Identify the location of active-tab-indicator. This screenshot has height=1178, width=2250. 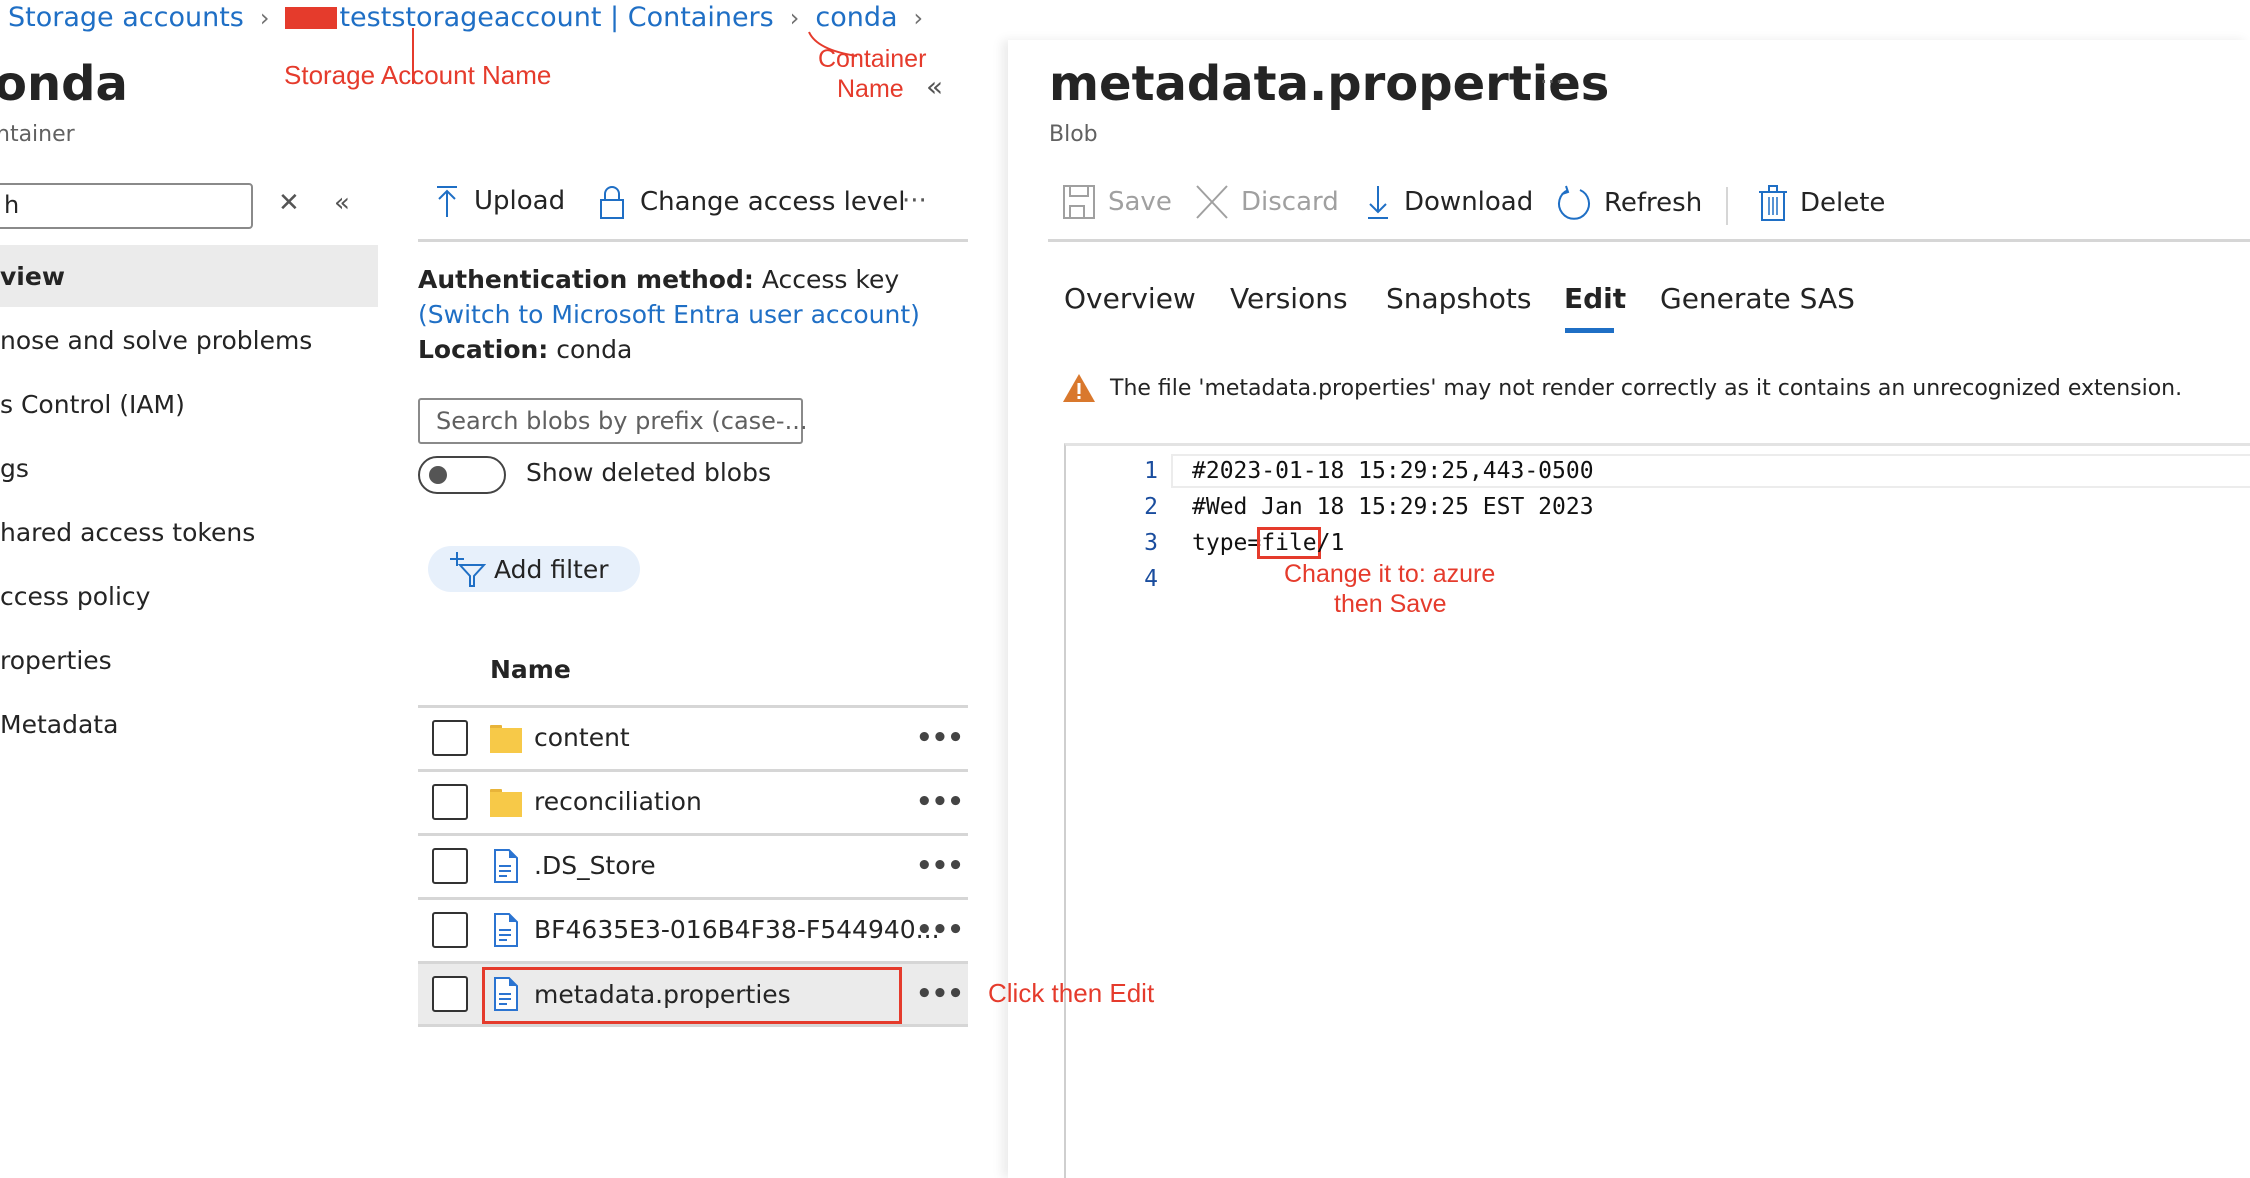
(1589, 330).